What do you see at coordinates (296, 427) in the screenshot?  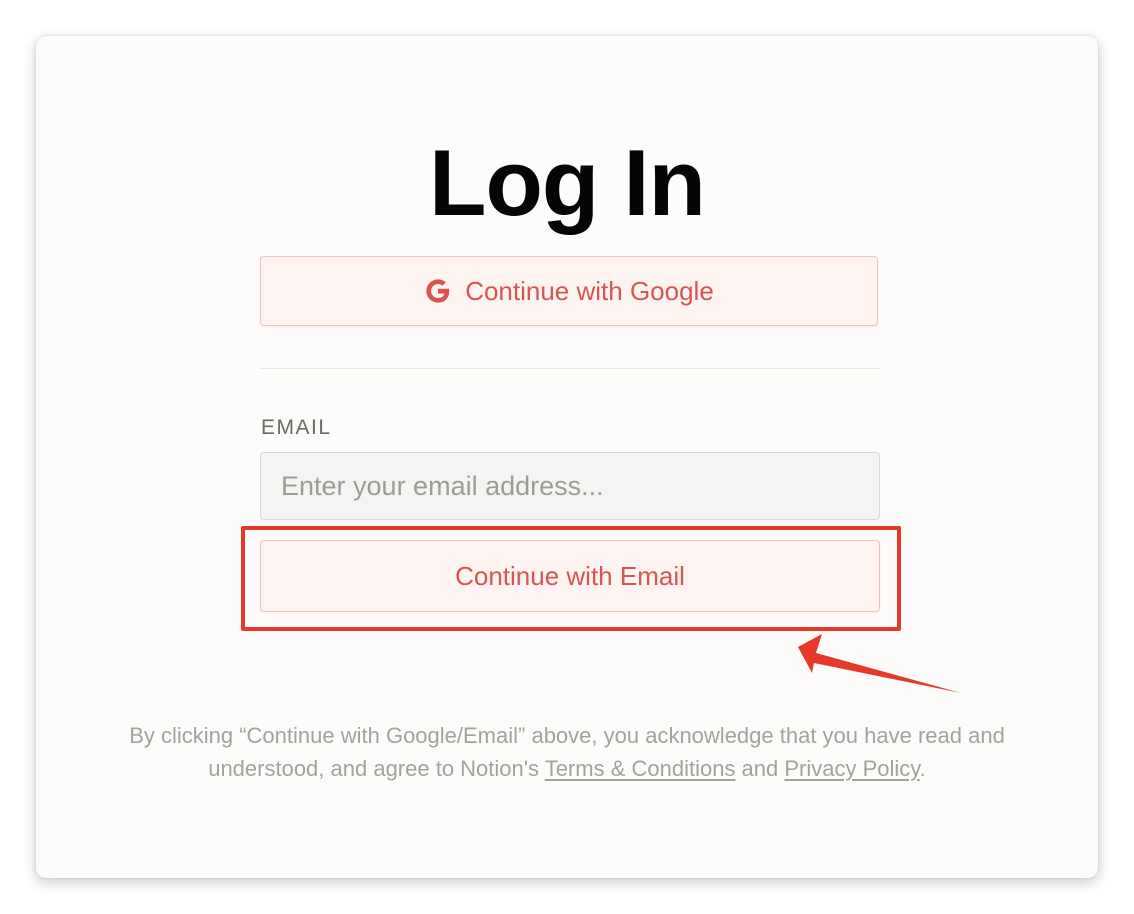 I see `email-label: EMAIL` at bounding box center [296, 427].